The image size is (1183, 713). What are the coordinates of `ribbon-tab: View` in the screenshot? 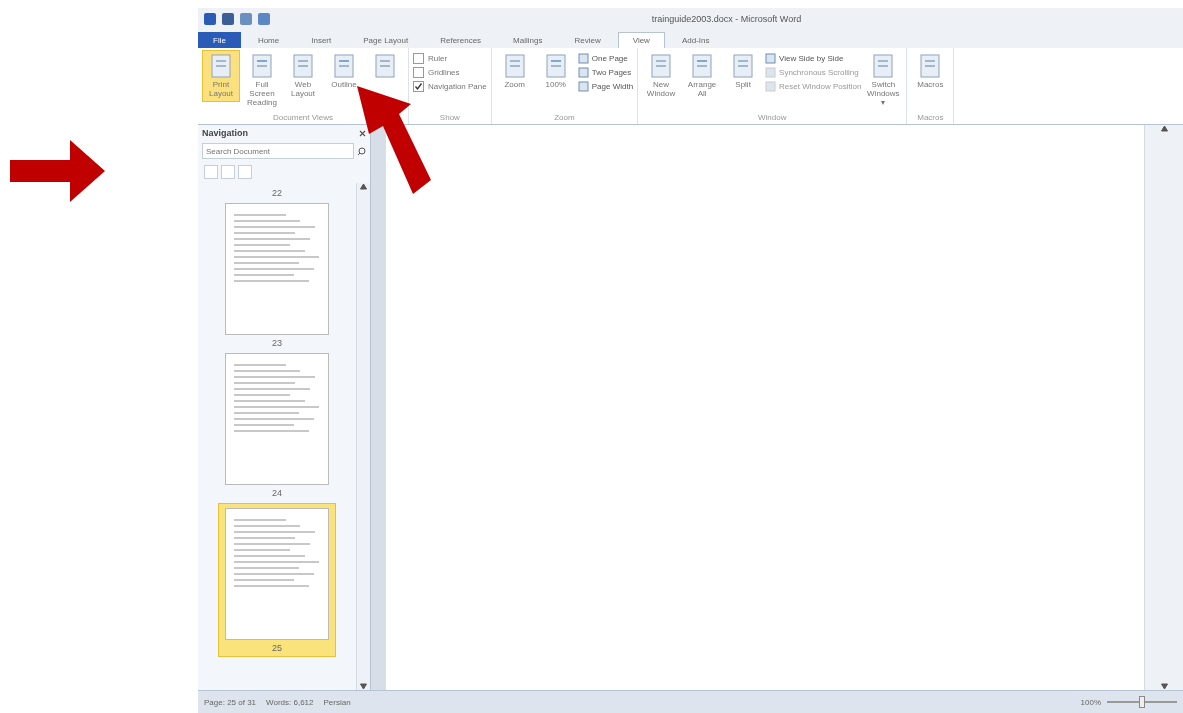 It's located at (641, 40).